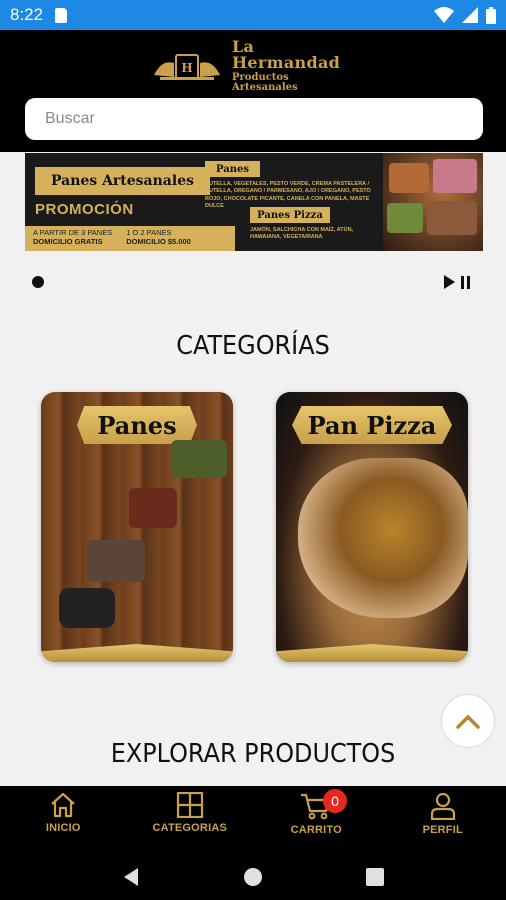 This screenshot has height=900, width=506. What do you see at coordinates (468, 721) in the screenshot?
I see `chevron-up-icon` at bounding box center [468, 721].